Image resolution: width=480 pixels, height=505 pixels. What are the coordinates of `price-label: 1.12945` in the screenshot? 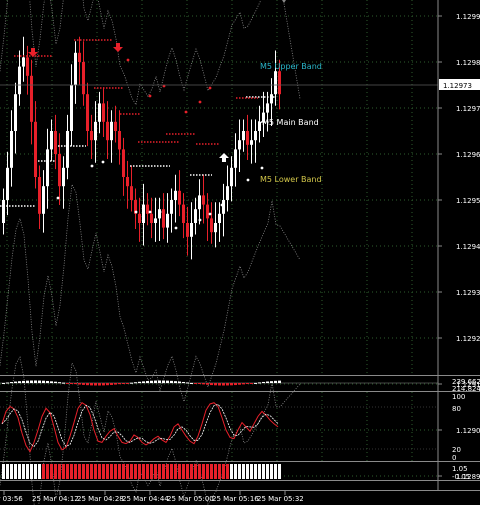 It's located at (468, 247).